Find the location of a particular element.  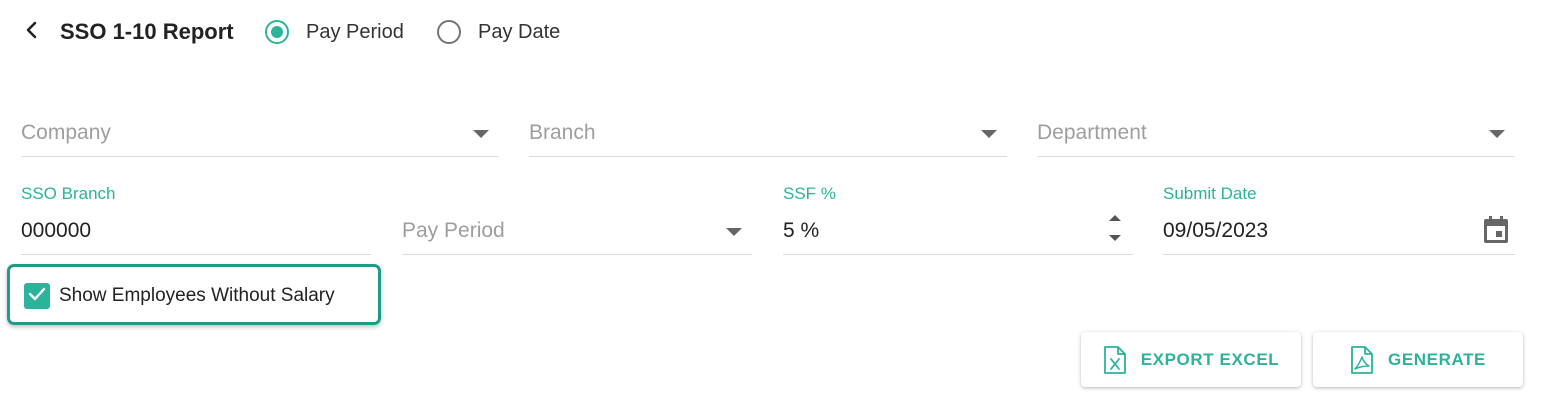

export-excel-button: EXPORT EXCEL is located at coordinates (1191, 359).